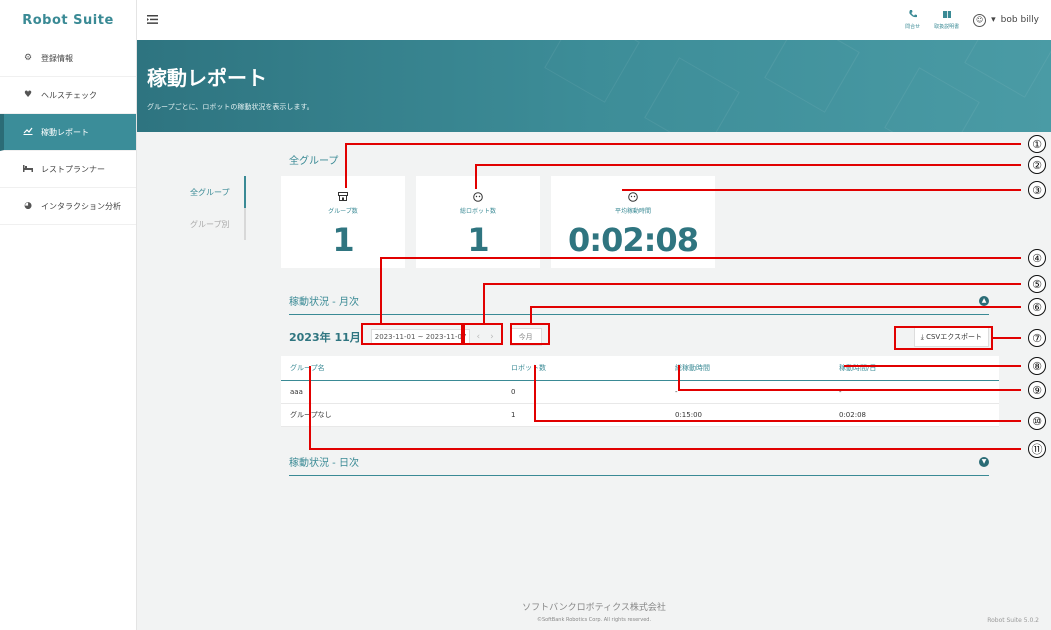 This screenshot has width=1051, height=630. Describe the element at coordinates (343, 240) in the screenshot. I see `group-count-value: 1` at that location.